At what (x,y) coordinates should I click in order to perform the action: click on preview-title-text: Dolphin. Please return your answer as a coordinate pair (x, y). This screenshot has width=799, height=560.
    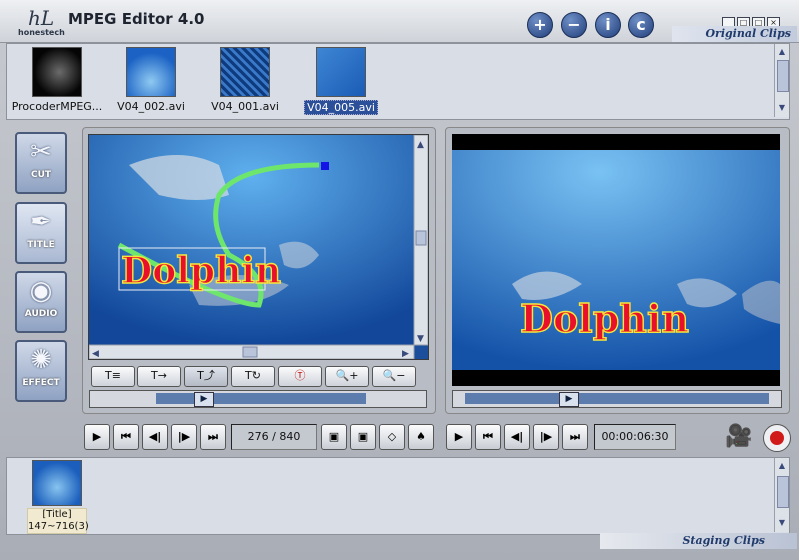
    Looking at the image, I should click on (604, 318).